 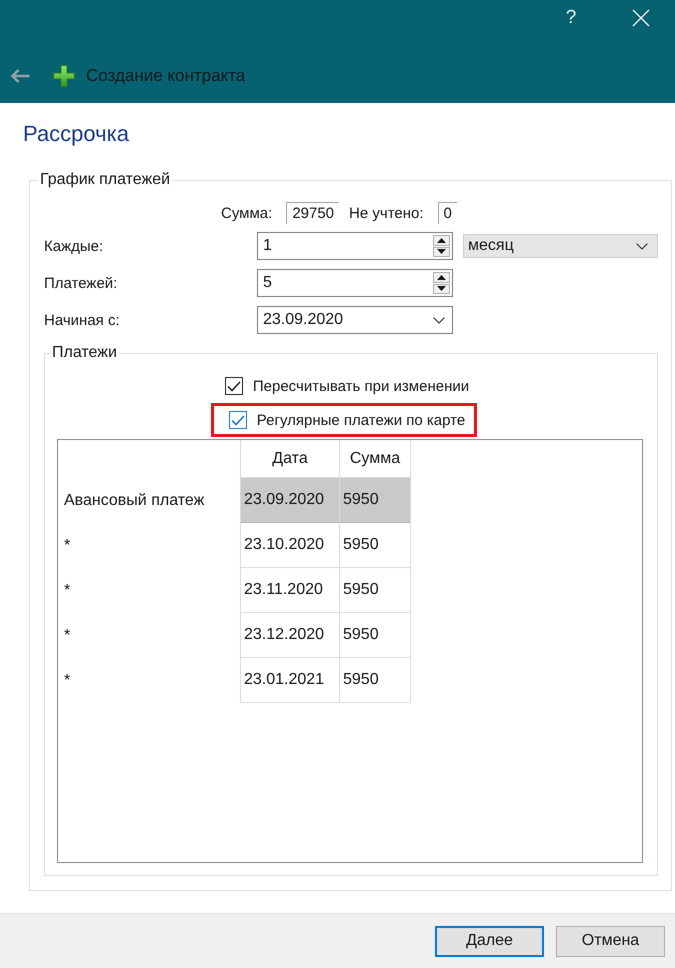 I want to click on checkbox-label: Регулярные платежи по карте, so click(x=361, y=420).